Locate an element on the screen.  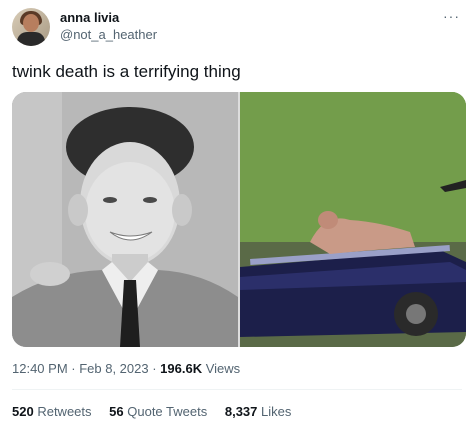
quote-tweets-label: Quote Tweets is located at coordinates (167, 411).